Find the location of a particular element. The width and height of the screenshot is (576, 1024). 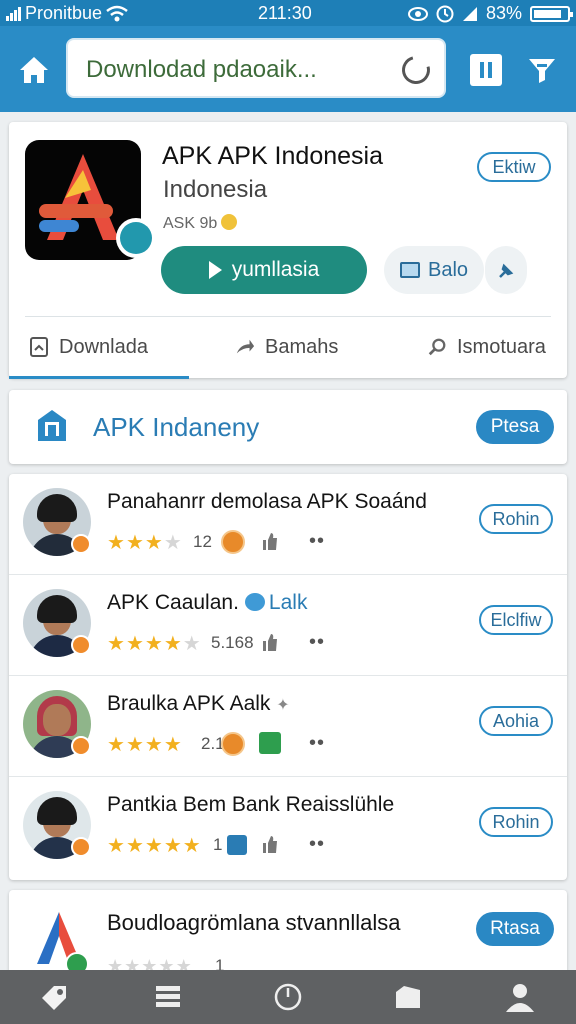

app-icon is located at coordinates (90, 200).